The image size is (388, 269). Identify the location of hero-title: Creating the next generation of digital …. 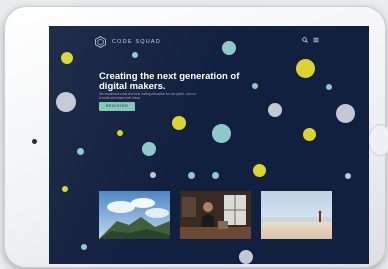
(169, 81).